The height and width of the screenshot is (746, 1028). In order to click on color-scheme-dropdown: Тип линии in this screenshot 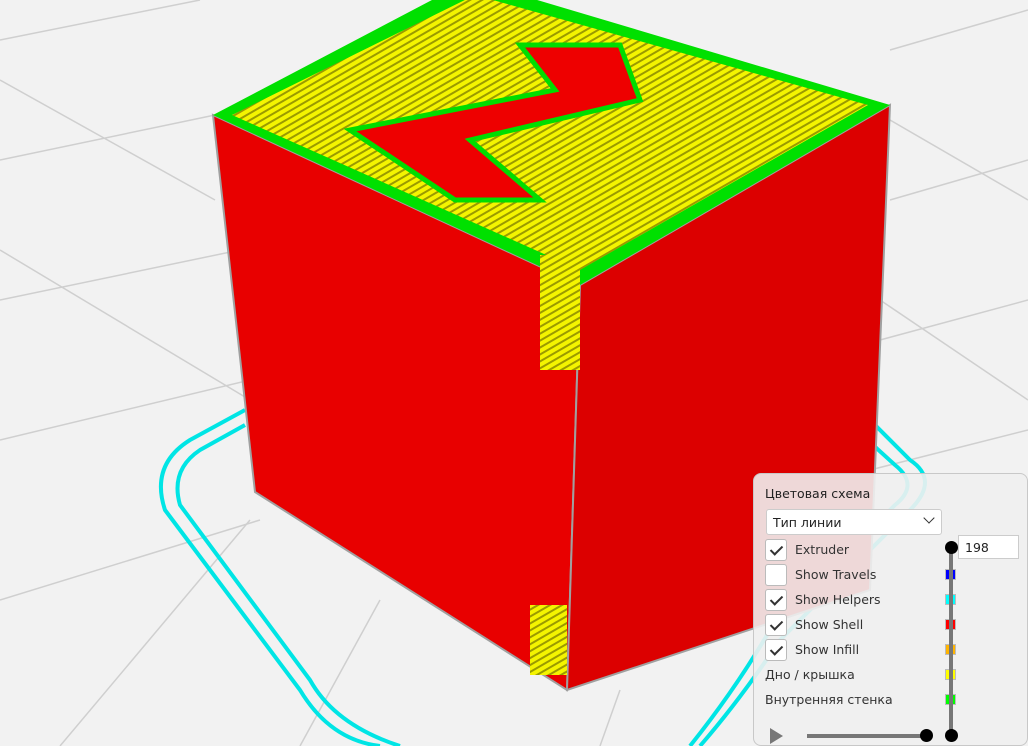, I will do `click(854, 522)`.